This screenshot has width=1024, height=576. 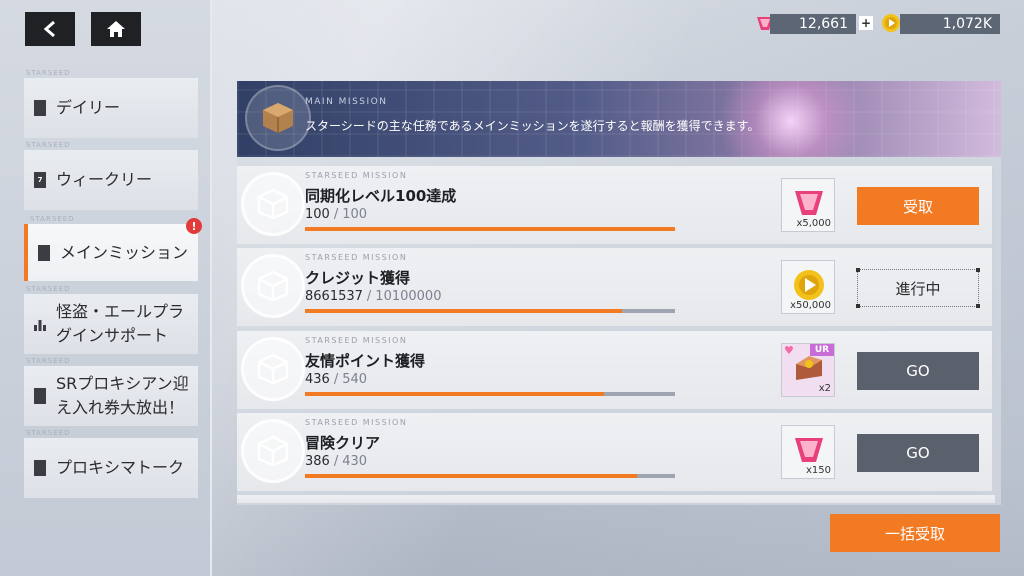 I want to click on reward-slot: ♥ UR x2, so click(x=808, y=370).